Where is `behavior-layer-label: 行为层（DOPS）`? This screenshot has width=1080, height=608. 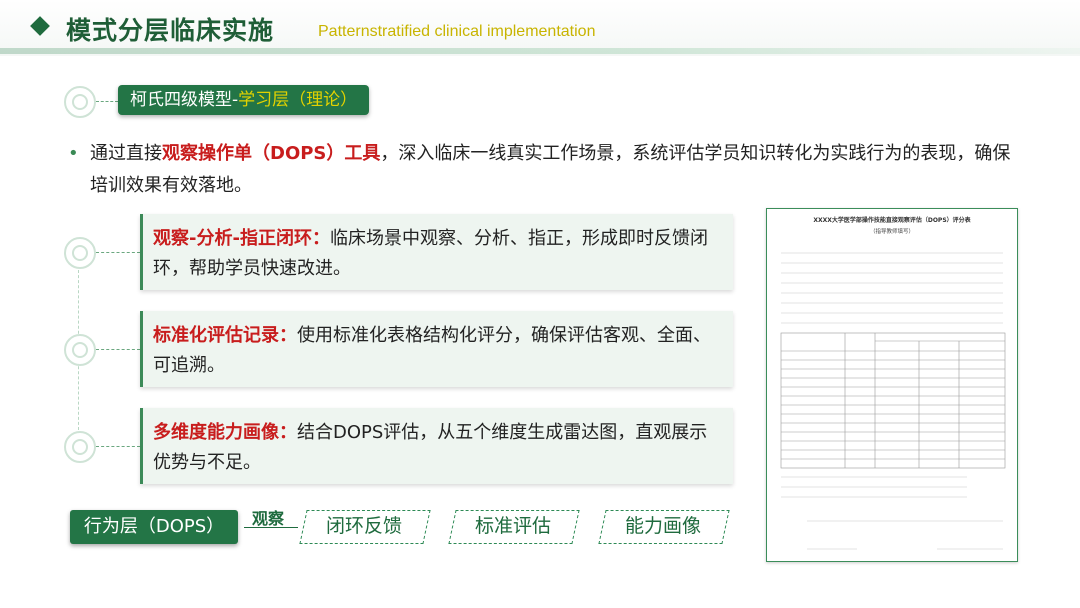 behavior-layer-label: 行为层（DOPS） is located at coordinates (154, 527).